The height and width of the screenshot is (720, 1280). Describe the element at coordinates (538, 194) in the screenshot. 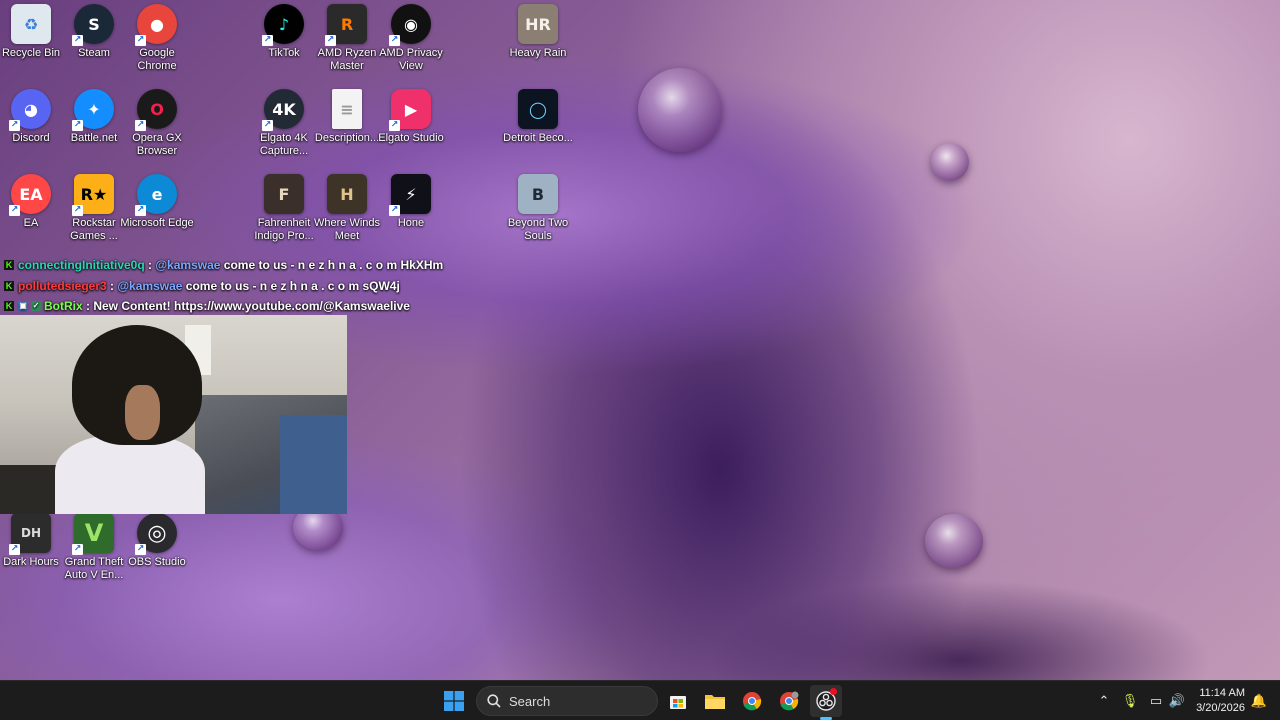

I see `icon-glyph: B` at that location.